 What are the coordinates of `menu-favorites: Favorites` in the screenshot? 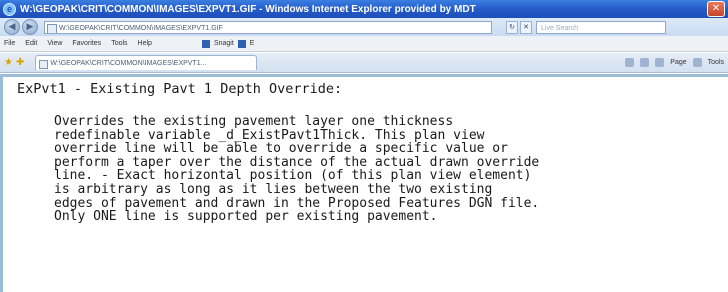 It's located at (86, 43).